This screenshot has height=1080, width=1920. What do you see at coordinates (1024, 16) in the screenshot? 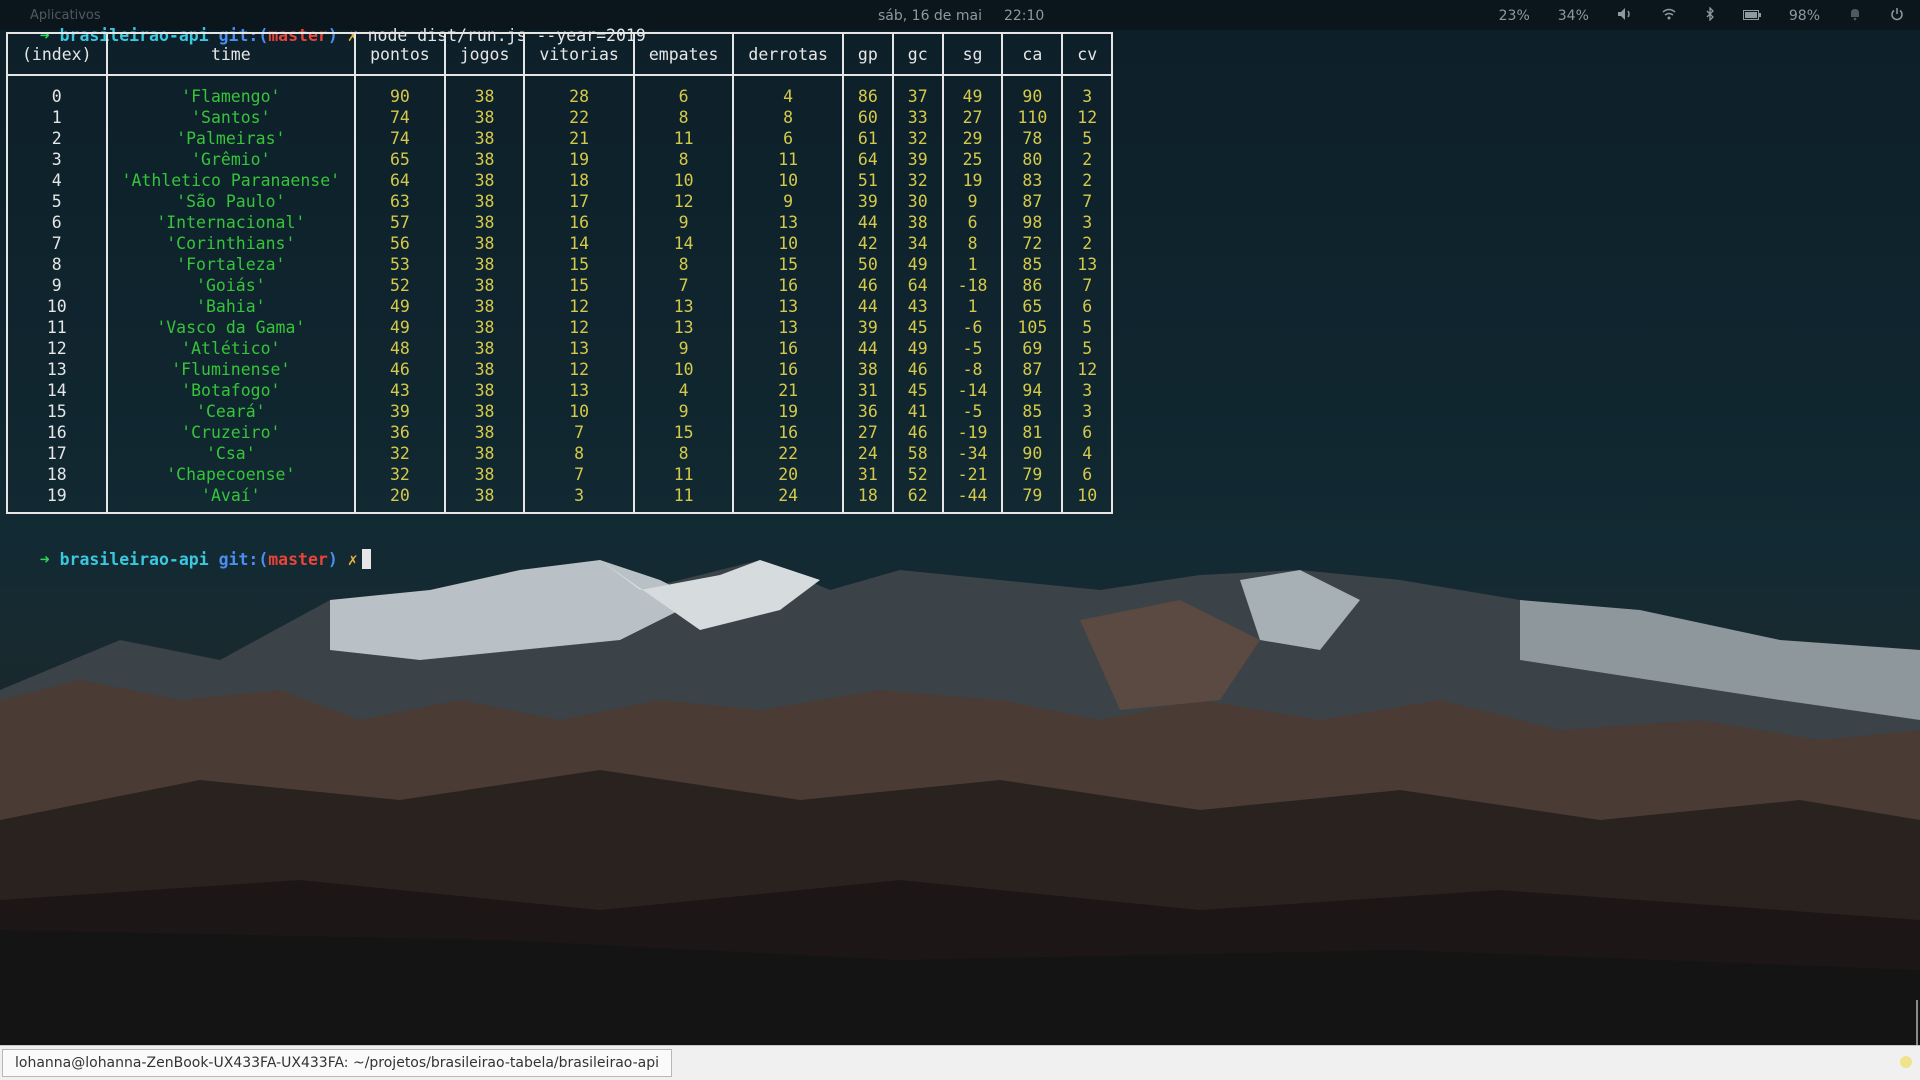
I see `panel-time: 22:10` at bounding box center [1024, 16].